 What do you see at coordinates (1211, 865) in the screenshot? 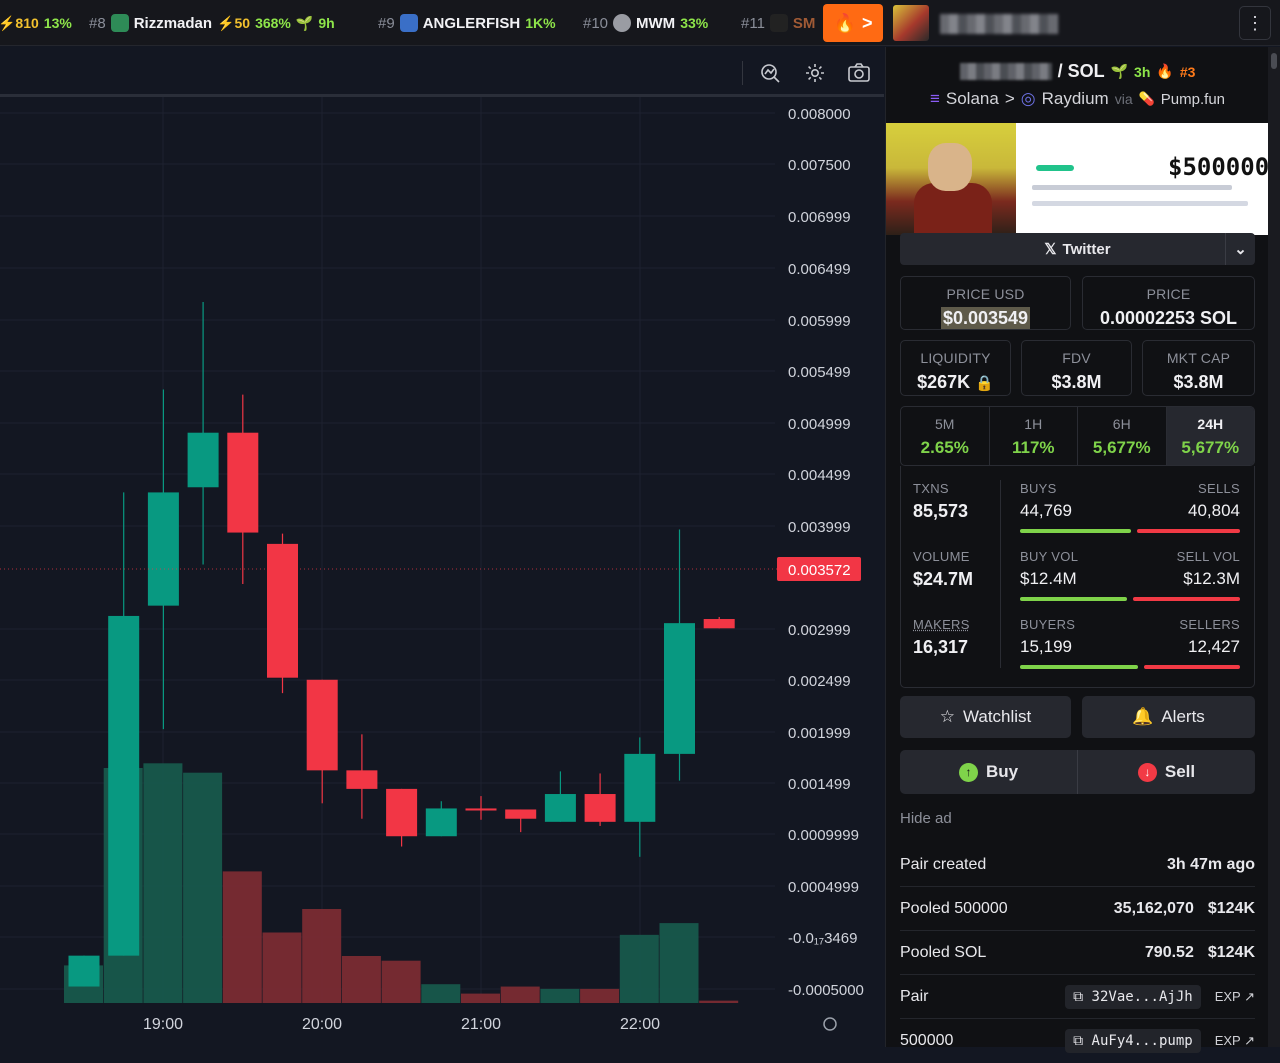
I see `pair-created-value: 3h 47m ago` at bounding box center [1211, 865].